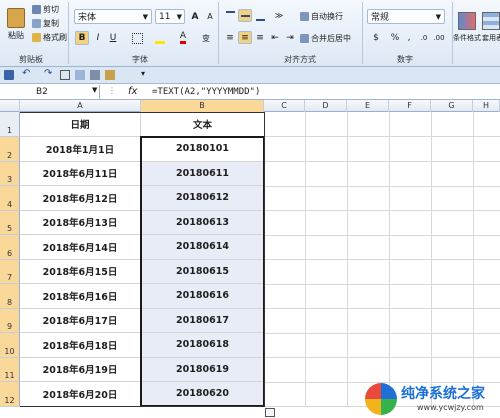  Describe the element at coordinates (279, 15) in the screenshot. I see `orientation-button: ≫` at that location.